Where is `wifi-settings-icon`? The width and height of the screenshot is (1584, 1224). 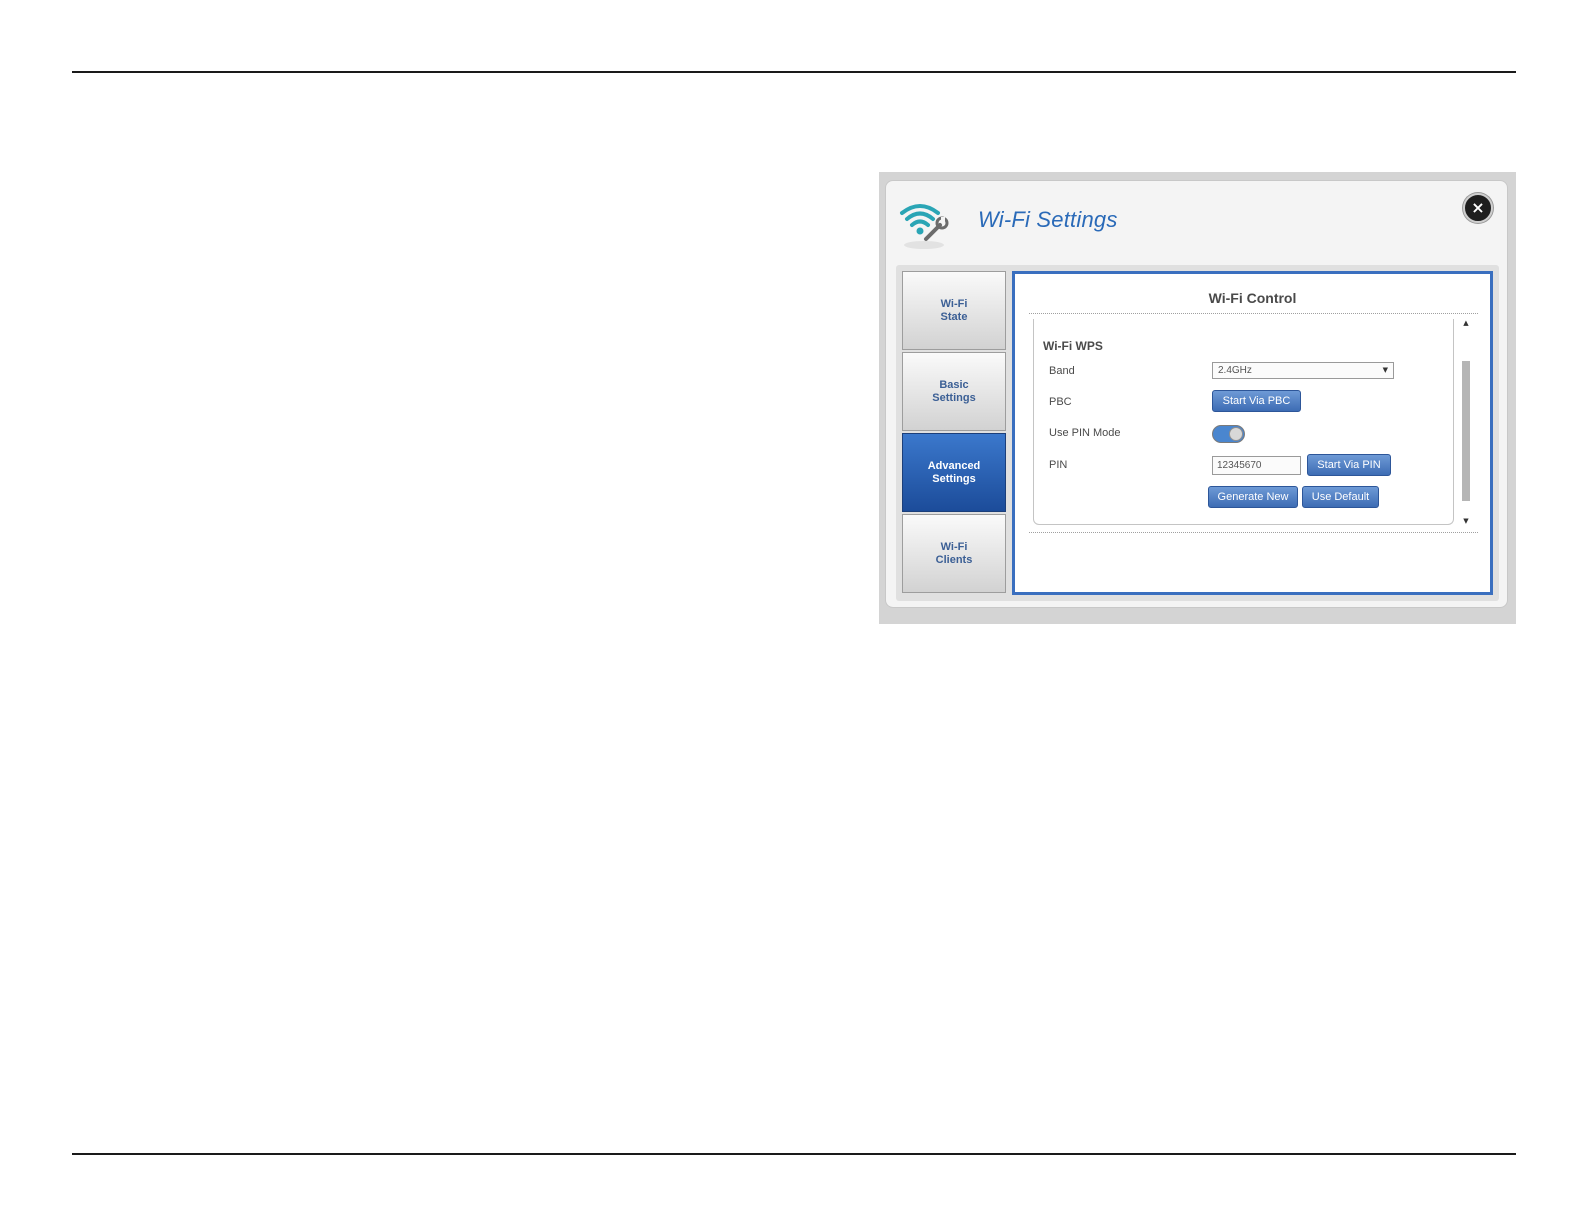 wifi-settings-icon is located at coordinates (924, 226).